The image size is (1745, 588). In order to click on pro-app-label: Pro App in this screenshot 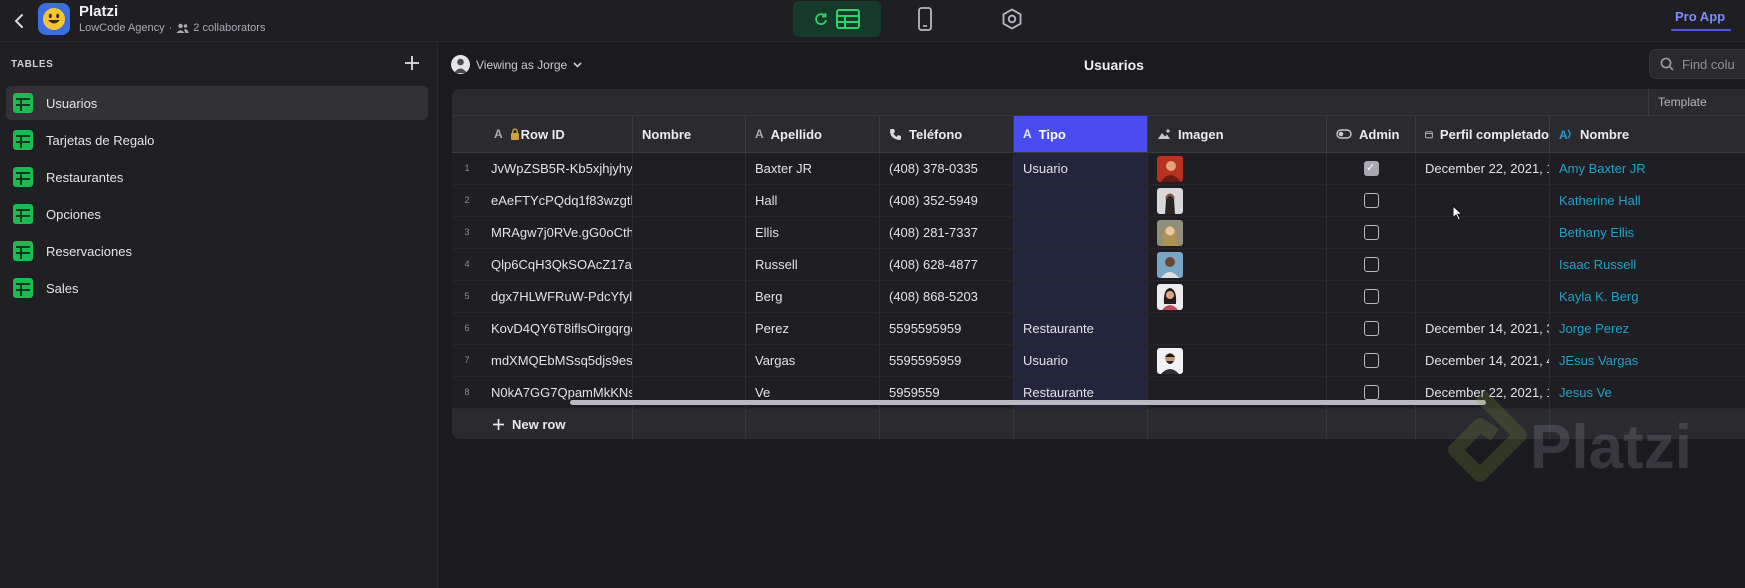, I will do `click(1700, 16)`.